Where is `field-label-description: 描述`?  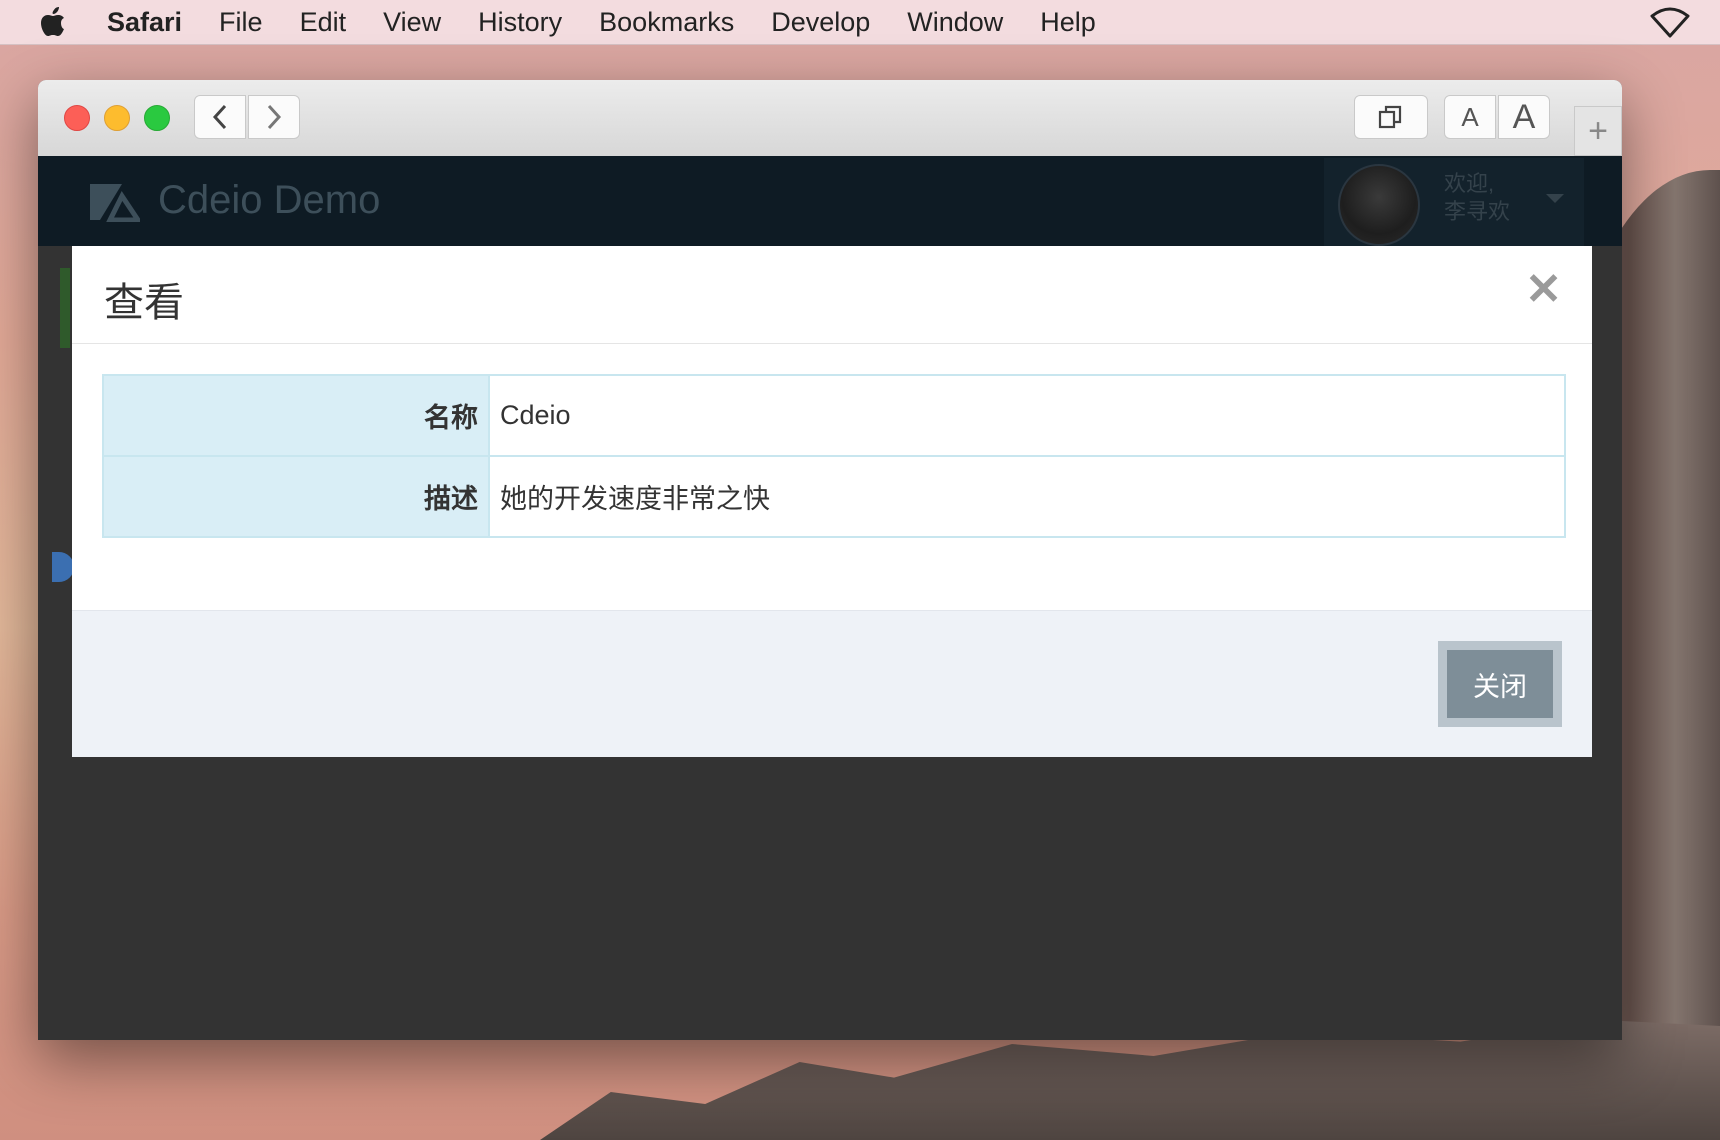 field-label-description: 描述 is located at coordinates (296, 496).